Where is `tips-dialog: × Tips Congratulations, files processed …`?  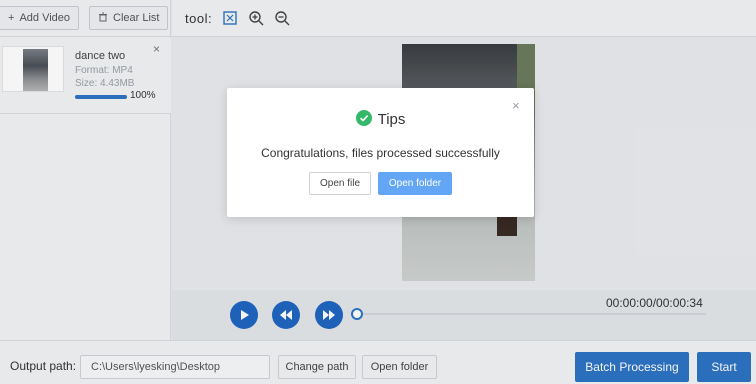
tips-dialog: × Tips Congratulations, files processed … is located at coordinates (380, 152).